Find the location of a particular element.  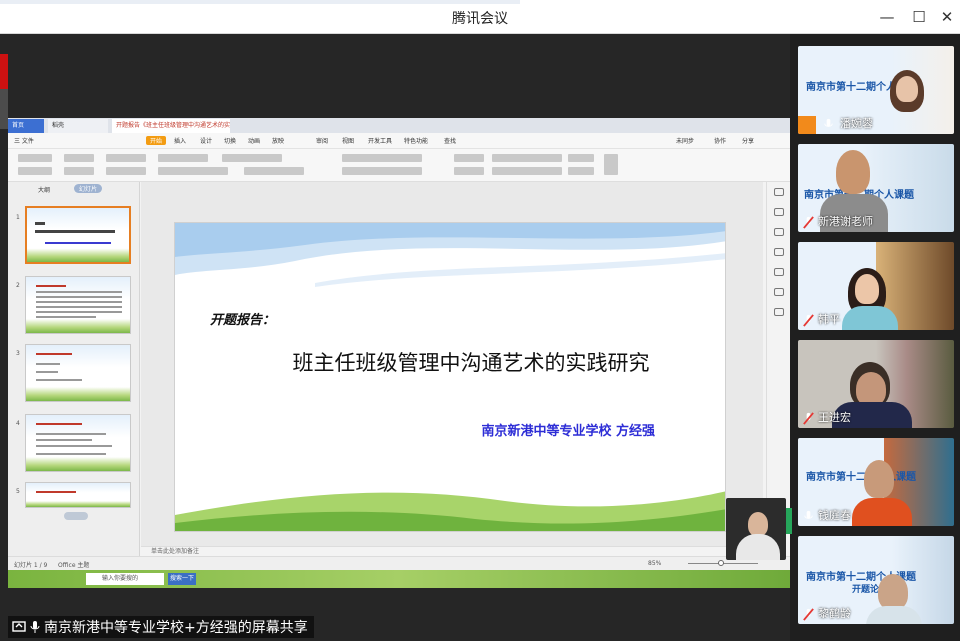

slide-label: 开题报告： is located at coordinates (243, 320).